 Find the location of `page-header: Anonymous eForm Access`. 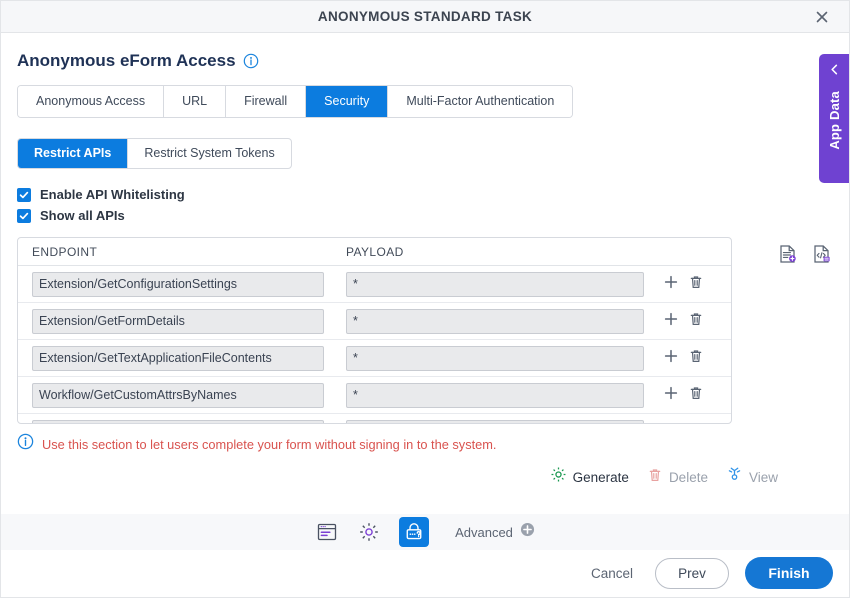

page-header: Anonymous eForm Access is located at coordinates (425, 59).